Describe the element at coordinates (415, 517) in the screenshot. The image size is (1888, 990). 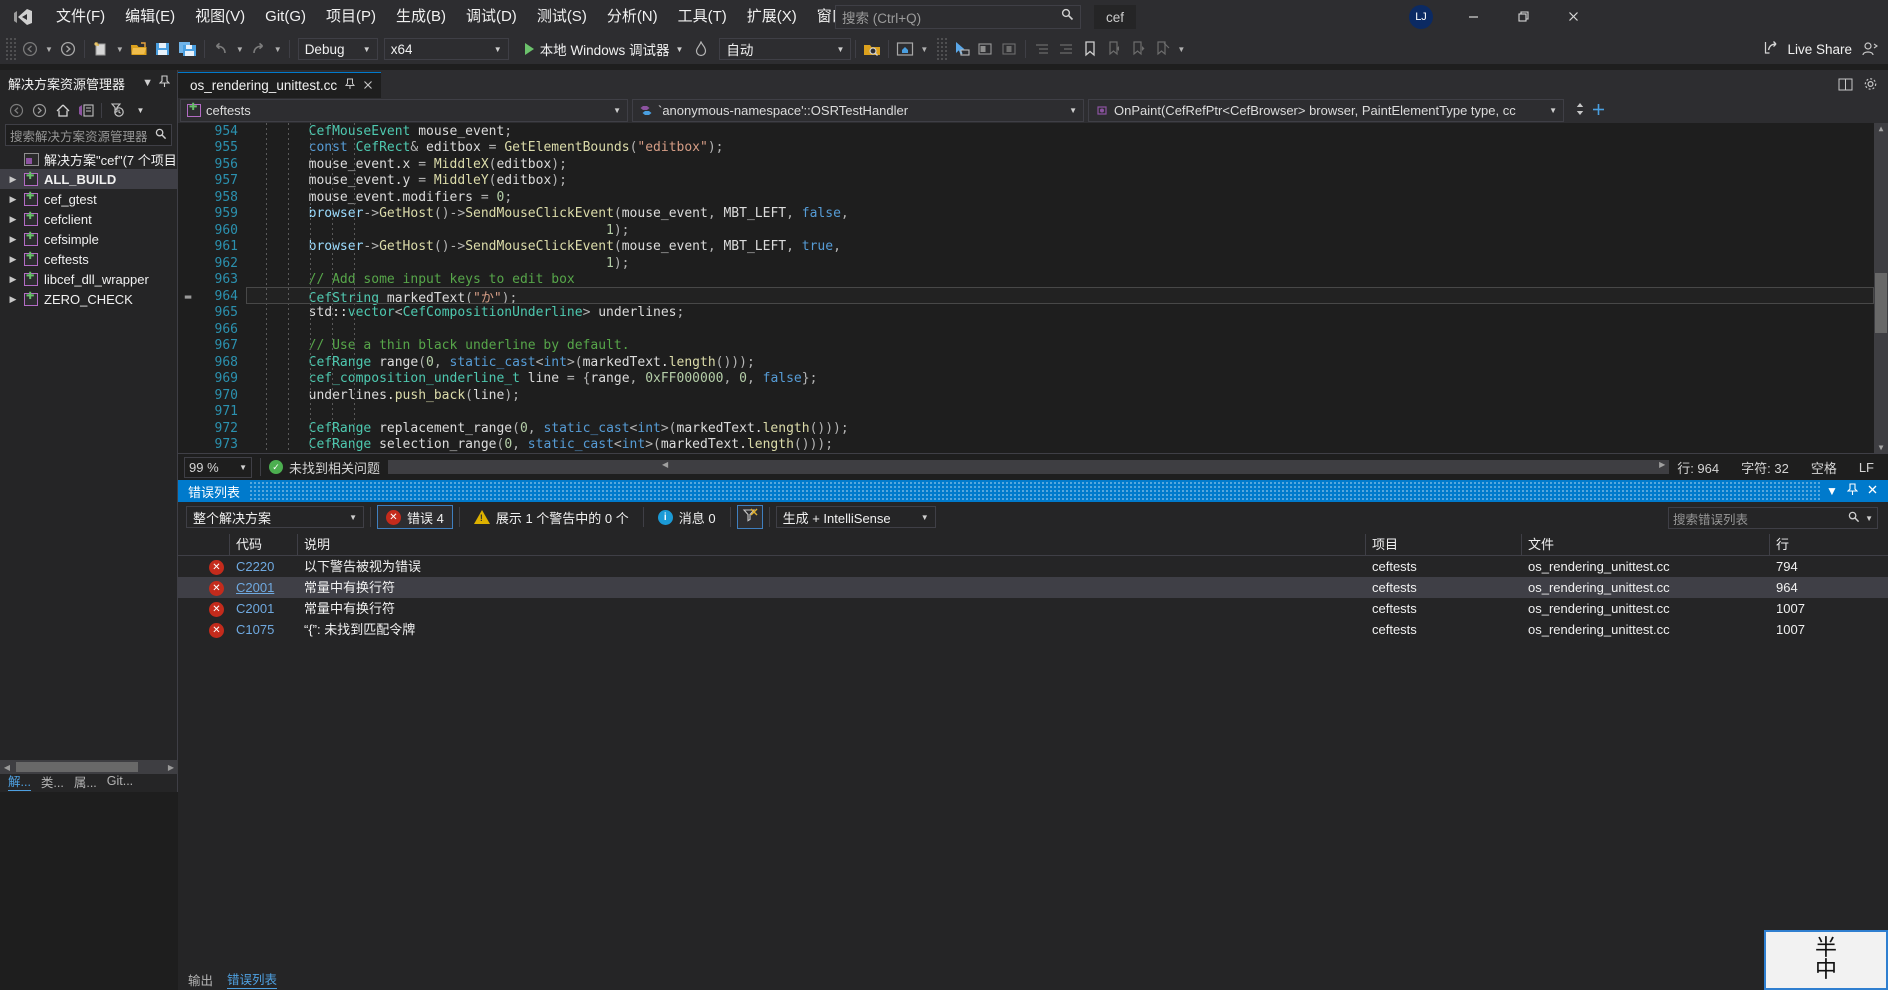
I see `errors-filter-button: ✕ 错误 4` at that location.